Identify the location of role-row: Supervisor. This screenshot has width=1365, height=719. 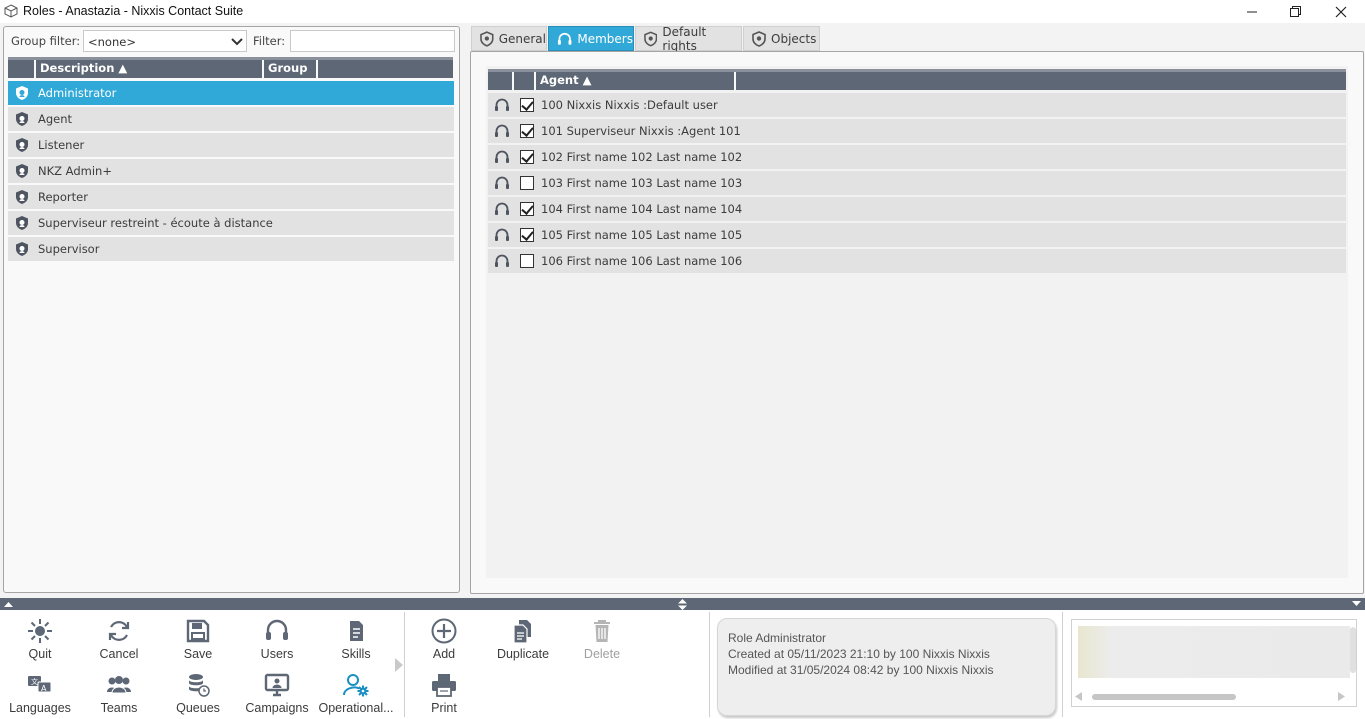
(231, 249).